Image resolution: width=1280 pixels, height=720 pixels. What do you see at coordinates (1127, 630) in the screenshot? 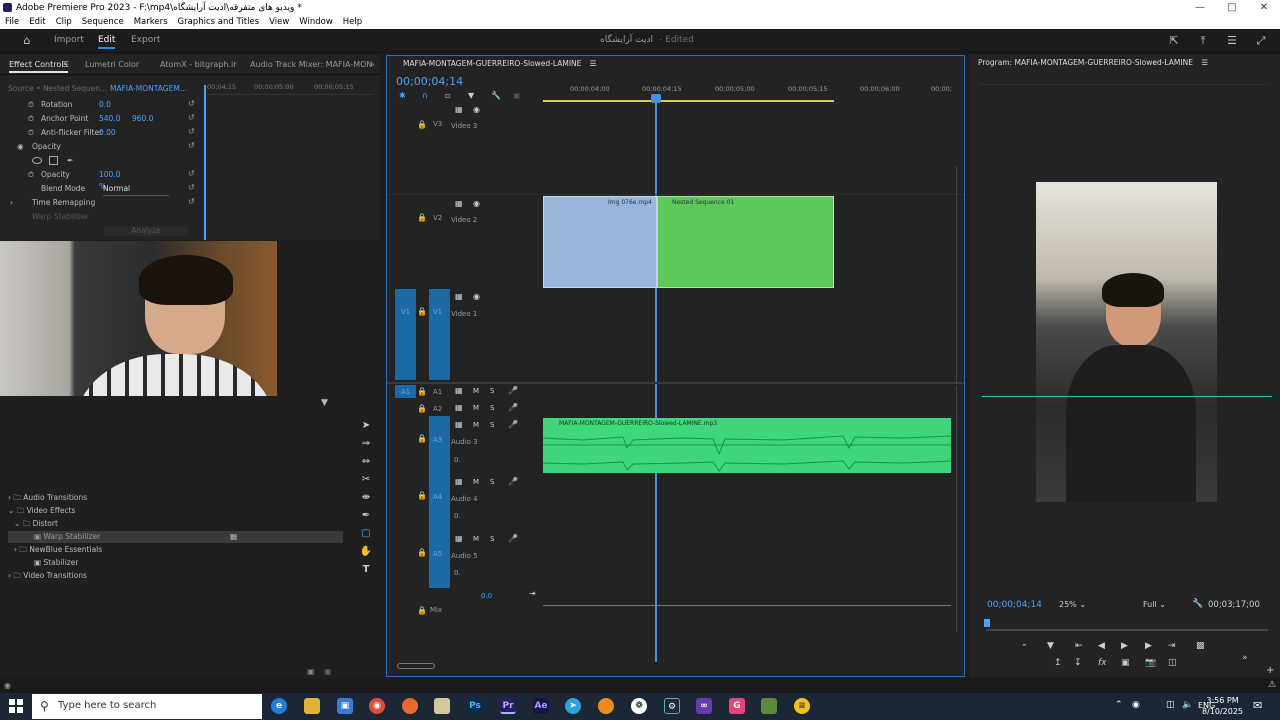
I see `program-scrub-bar` at bounding box center [1127, 630].